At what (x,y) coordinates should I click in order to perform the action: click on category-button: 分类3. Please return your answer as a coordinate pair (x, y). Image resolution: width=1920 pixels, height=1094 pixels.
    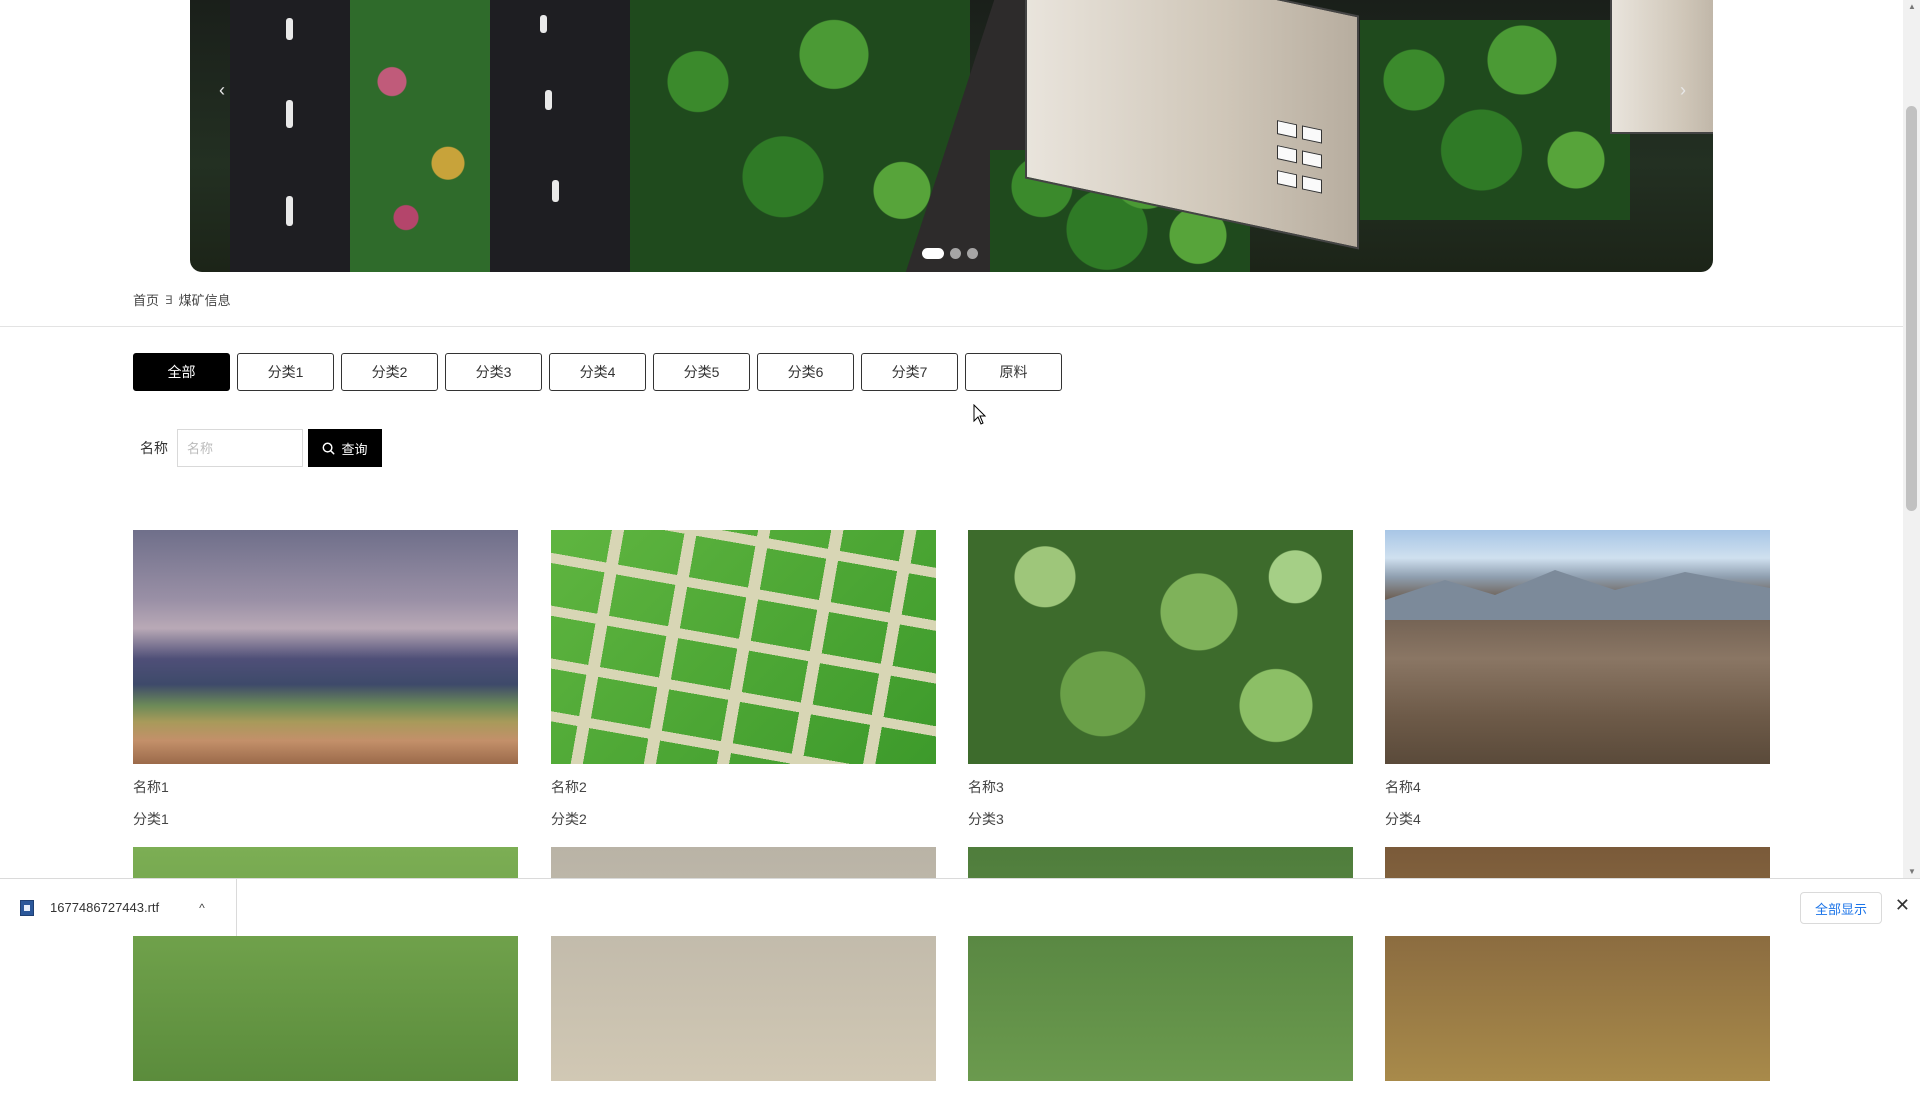
    Looking at the image, I should click on (493, 372).